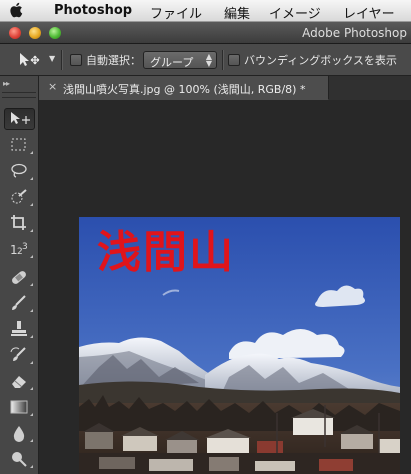 The image size is (411, 474). I want to click on close-window-button, so click(15, 33).